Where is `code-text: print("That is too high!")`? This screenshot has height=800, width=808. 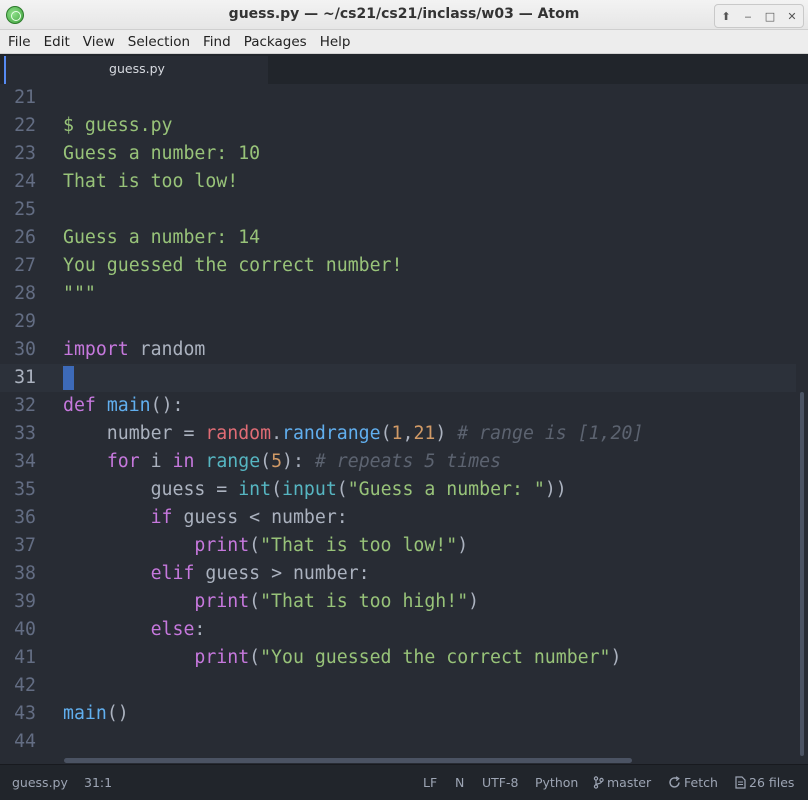 code-text: print("That is too high!") is located at coordinates (271, 602).